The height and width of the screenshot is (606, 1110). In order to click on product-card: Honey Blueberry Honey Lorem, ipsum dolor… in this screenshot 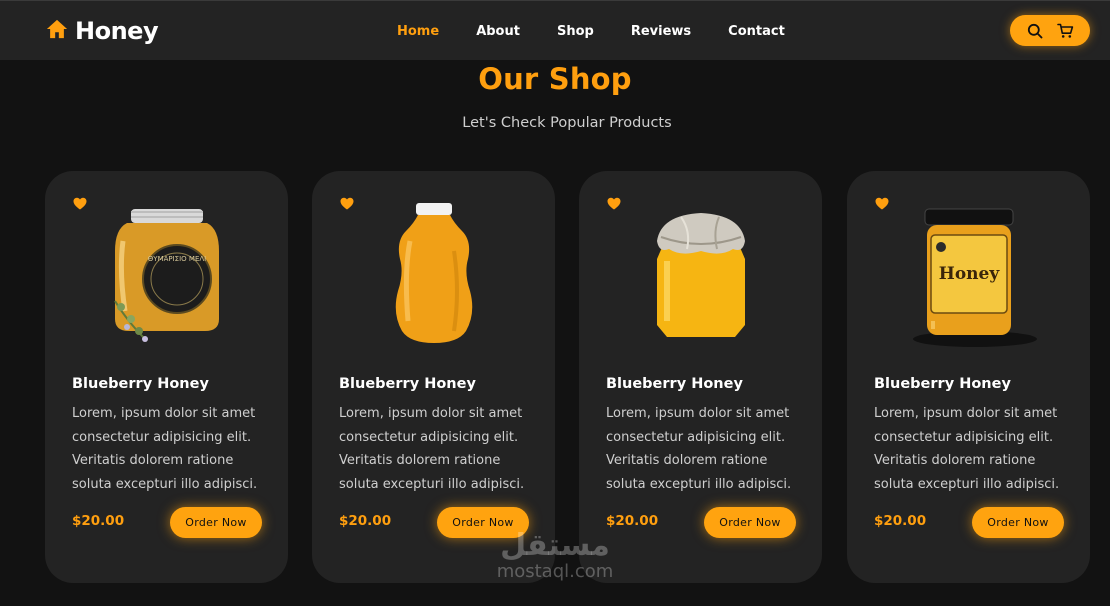, I will do `click(968, 377)`.